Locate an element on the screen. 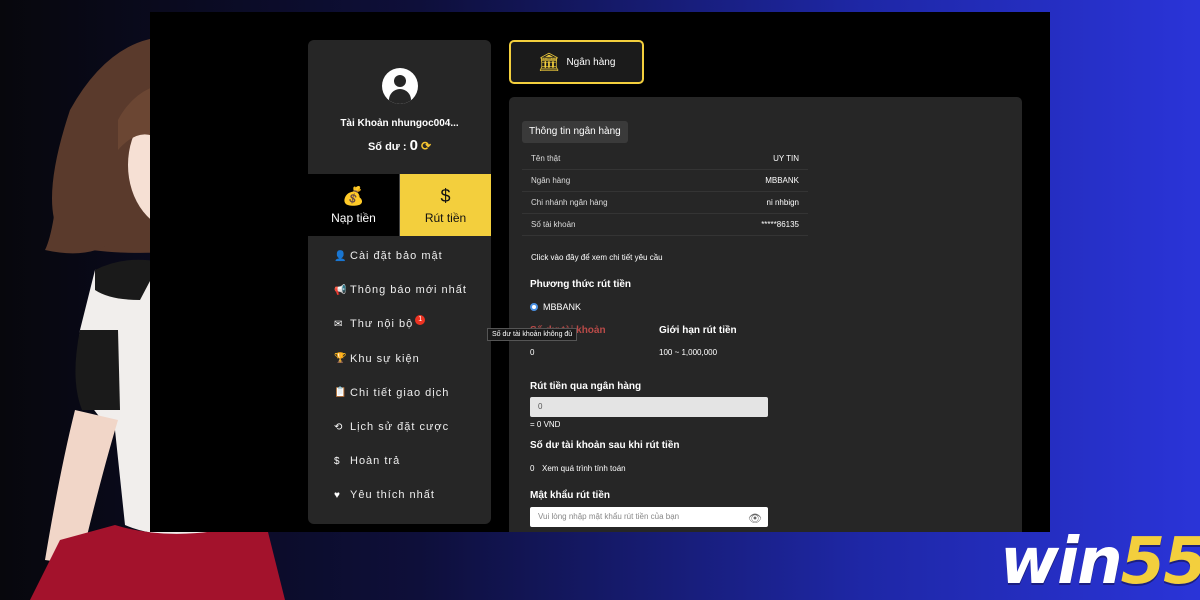 The width and height of the screenshot is (1200, 600). amount-note: = 0 VND is located at coordinates (545, 424).